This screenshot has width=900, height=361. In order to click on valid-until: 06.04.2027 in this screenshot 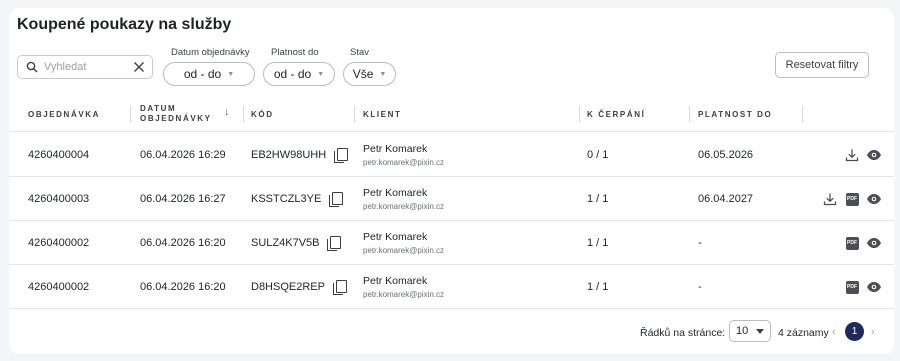, I will do `click(726, 199)`.